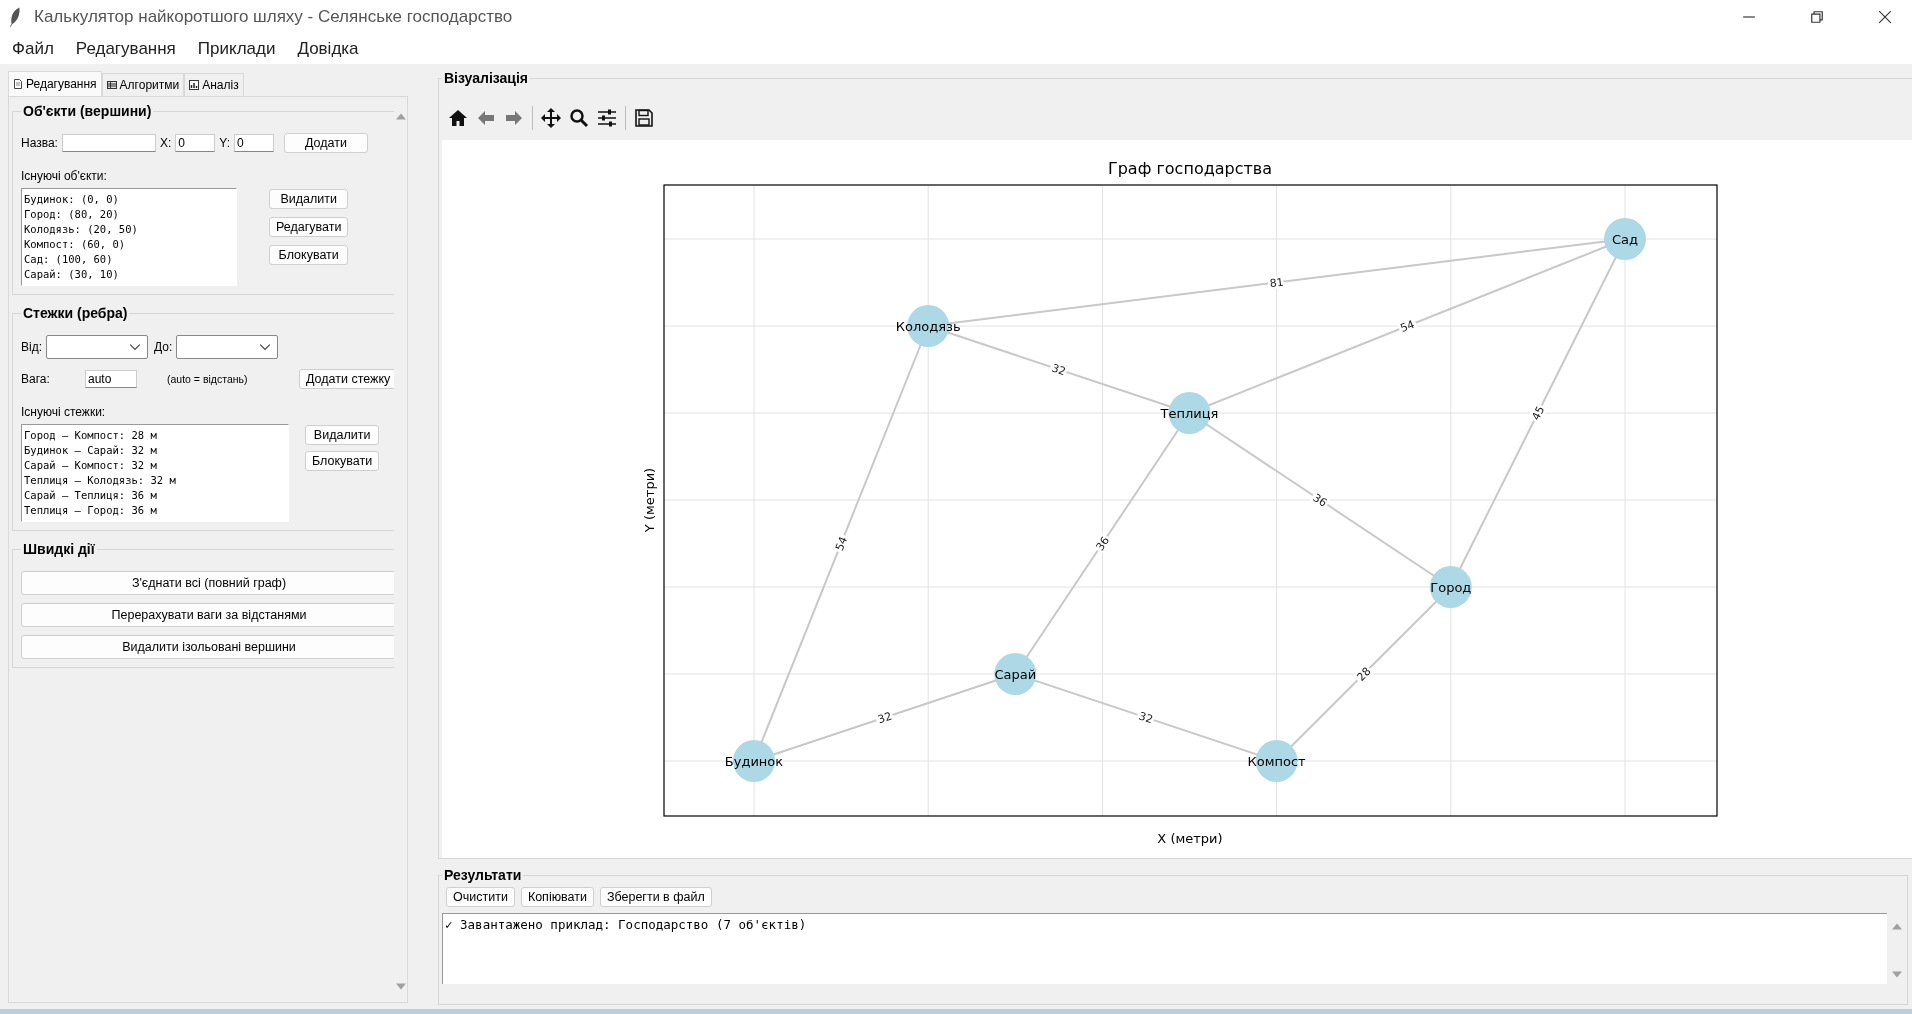  What do you see at coordinates (1817, 17) in the screenshot?
I see `restore-icon` at bounding box center [1817, 17].